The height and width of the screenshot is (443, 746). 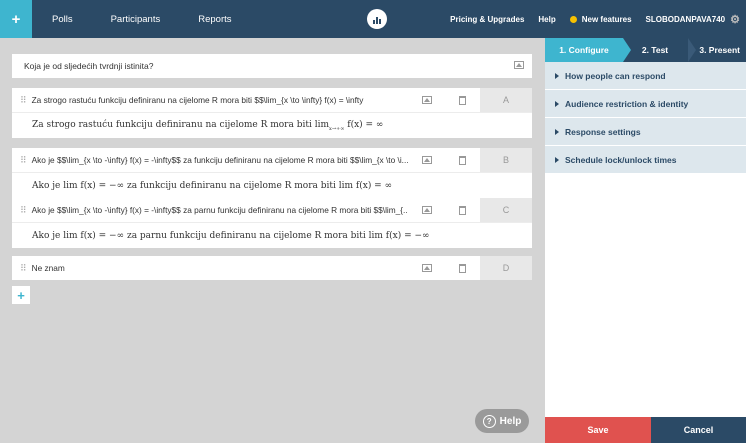 I want to click on logo-icon, so click(x=377, y=19).